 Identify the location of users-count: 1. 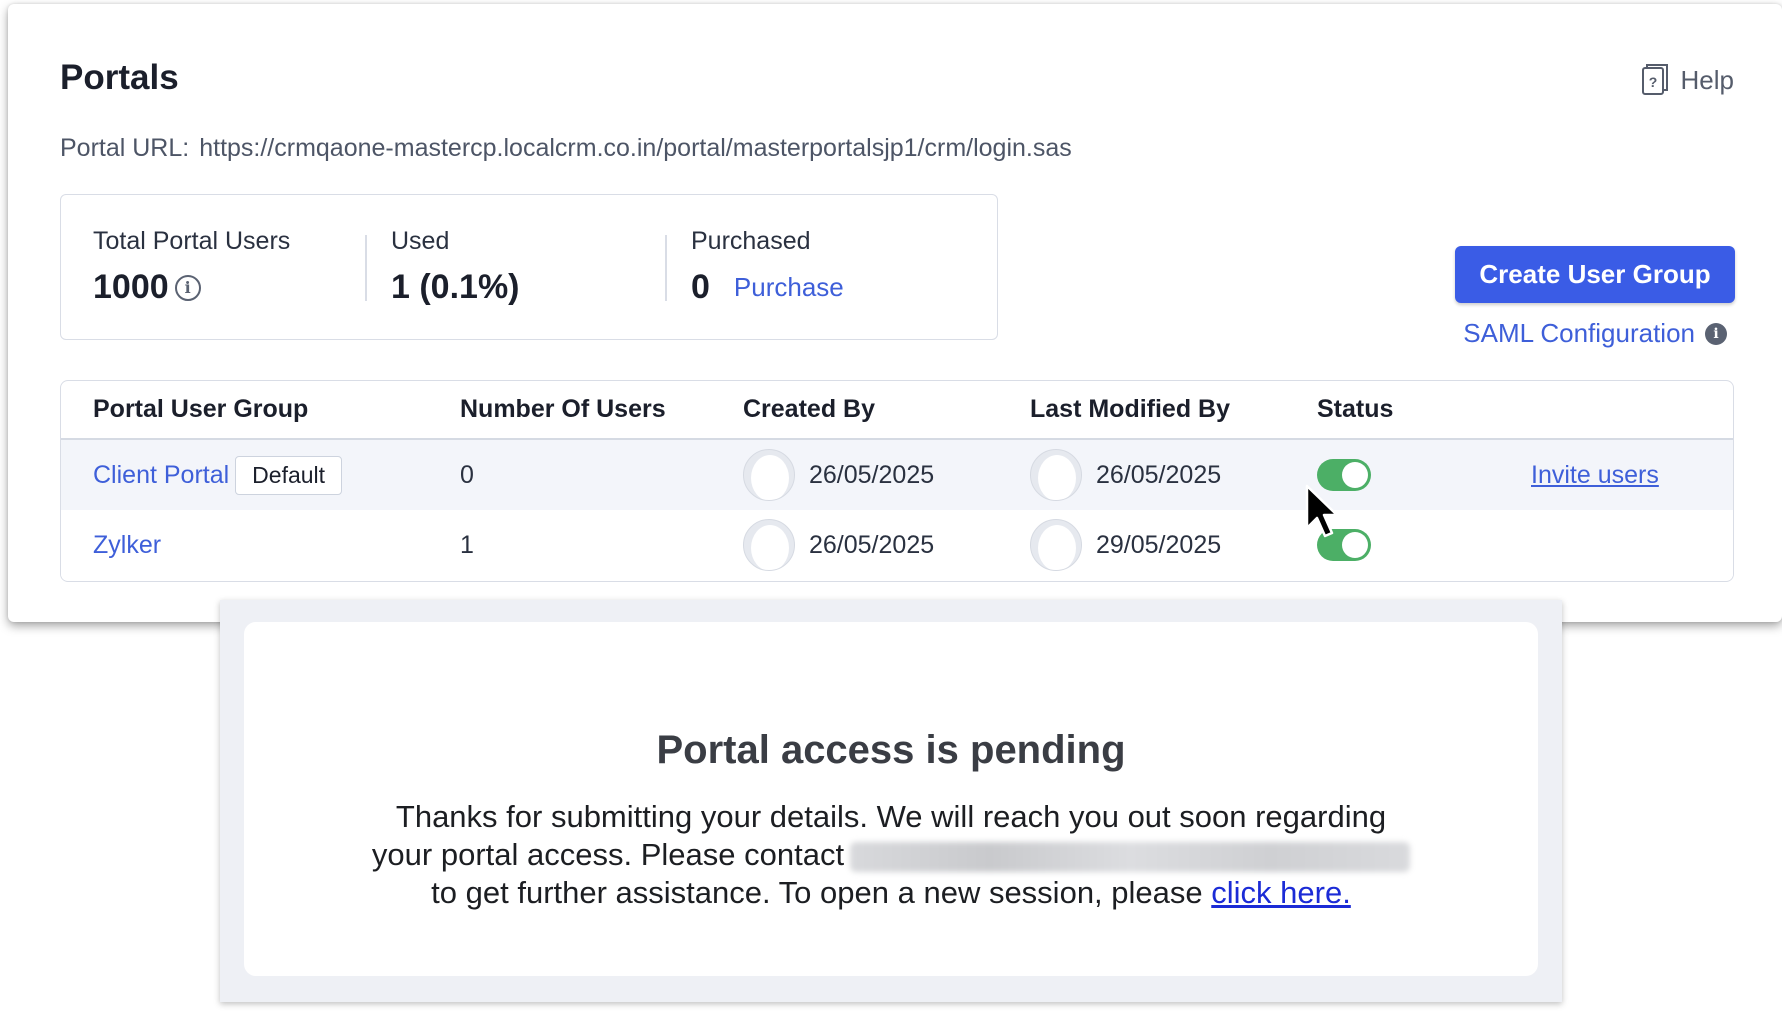
(467, 544).